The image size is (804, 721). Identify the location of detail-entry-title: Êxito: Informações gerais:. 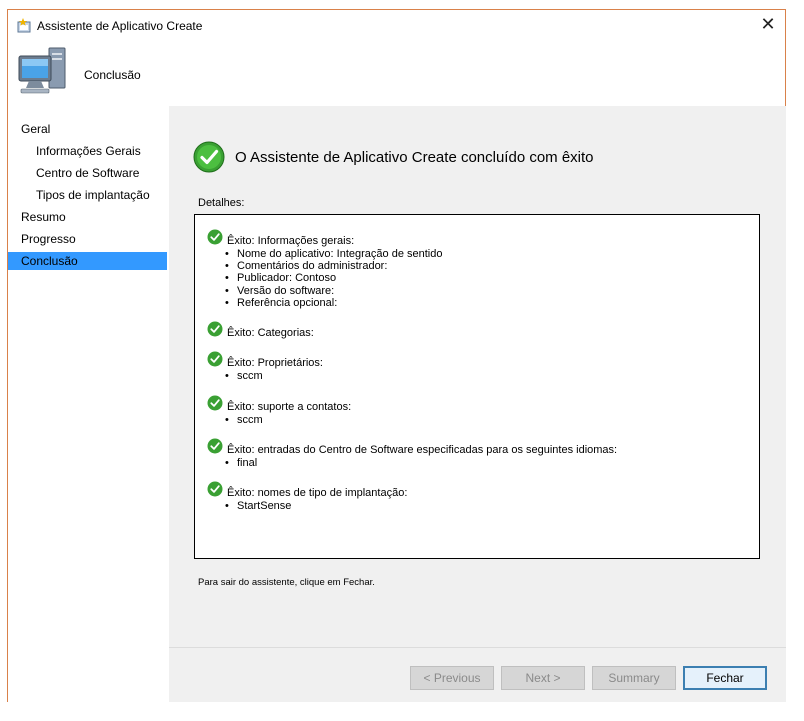
(291, 241).